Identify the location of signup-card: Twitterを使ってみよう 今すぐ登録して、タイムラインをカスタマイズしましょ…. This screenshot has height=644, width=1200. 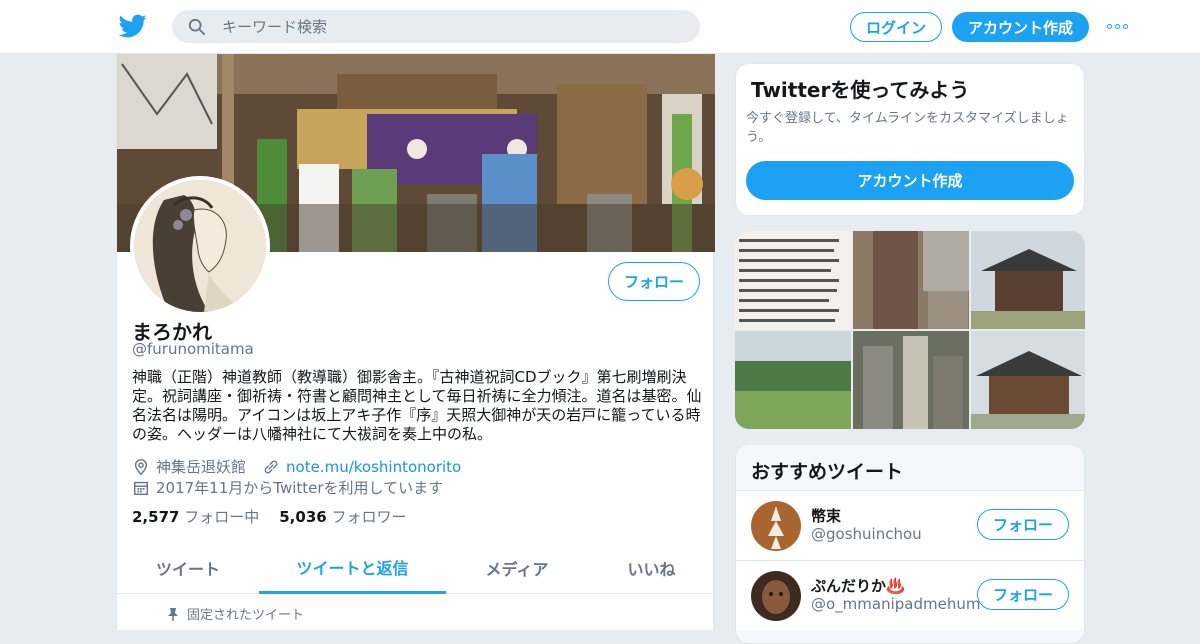
(910, 139).